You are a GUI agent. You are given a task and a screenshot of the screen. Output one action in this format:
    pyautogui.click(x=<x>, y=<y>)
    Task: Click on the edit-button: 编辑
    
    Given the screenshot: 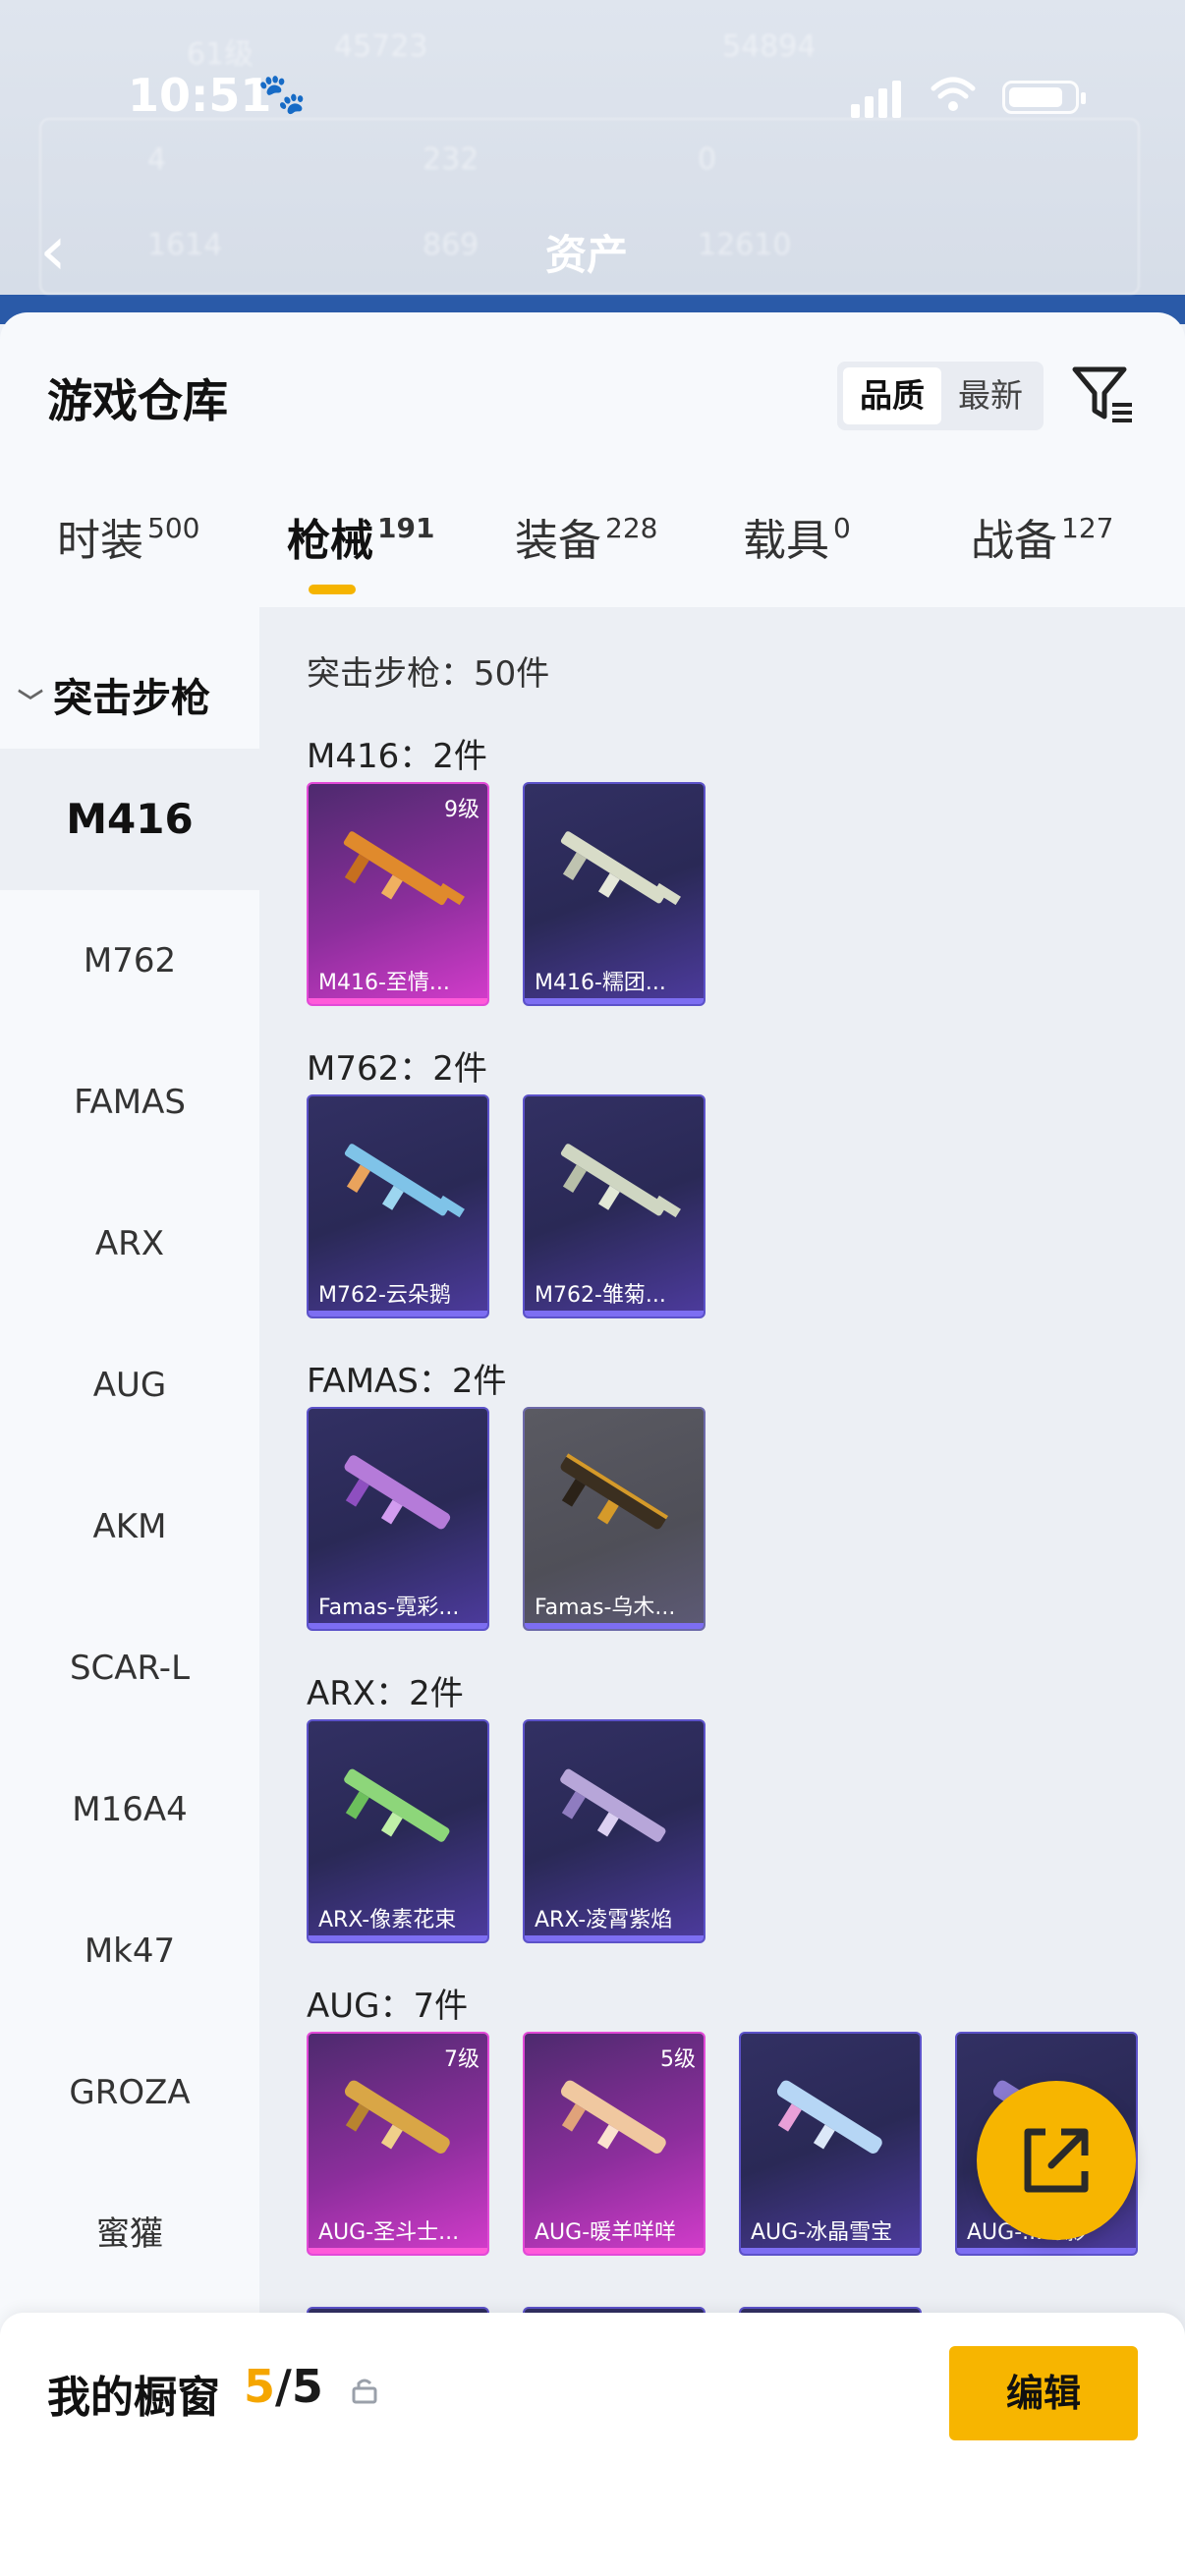 What is the action you would take?
    pyautogui.click(x=1044, y=2393)
    